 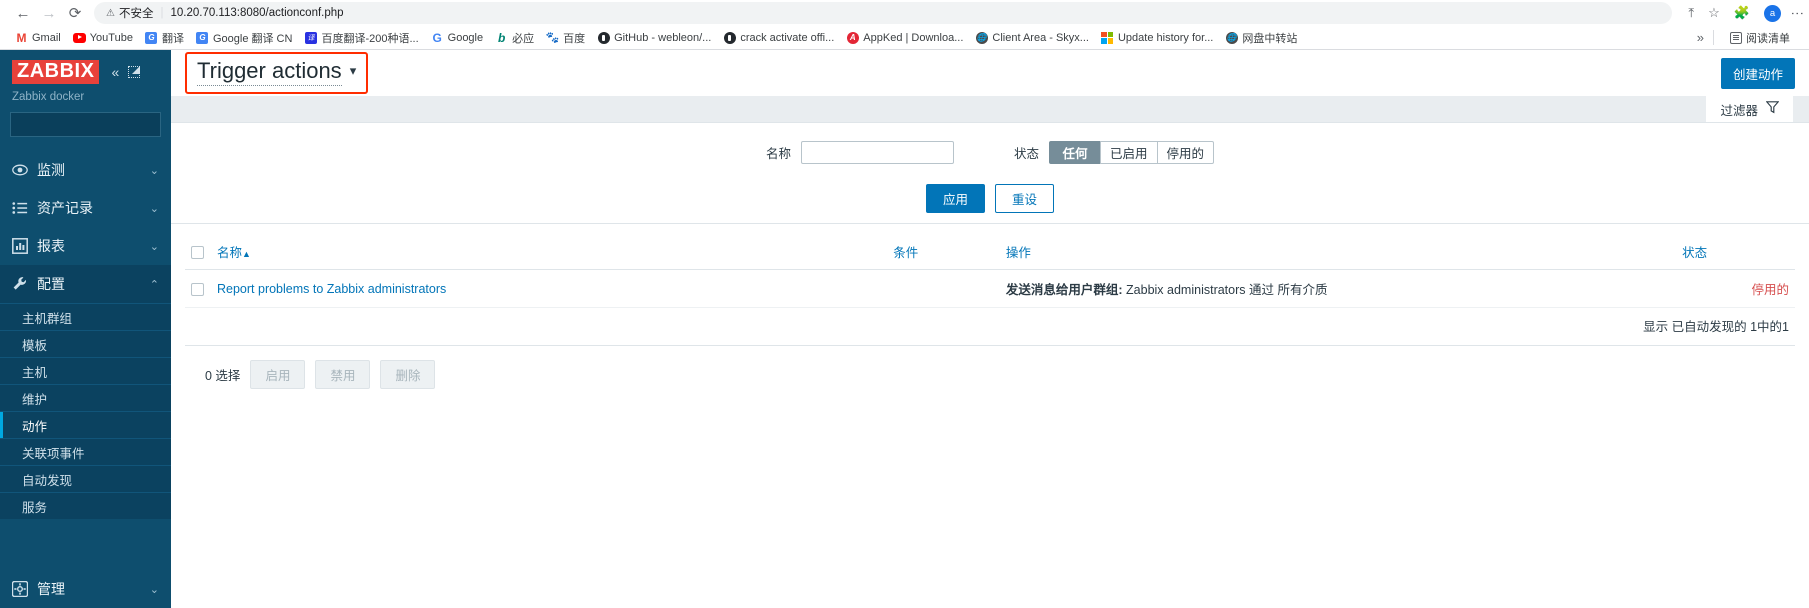 I want to click on column-label: 名称, so click(x=230, y=253).